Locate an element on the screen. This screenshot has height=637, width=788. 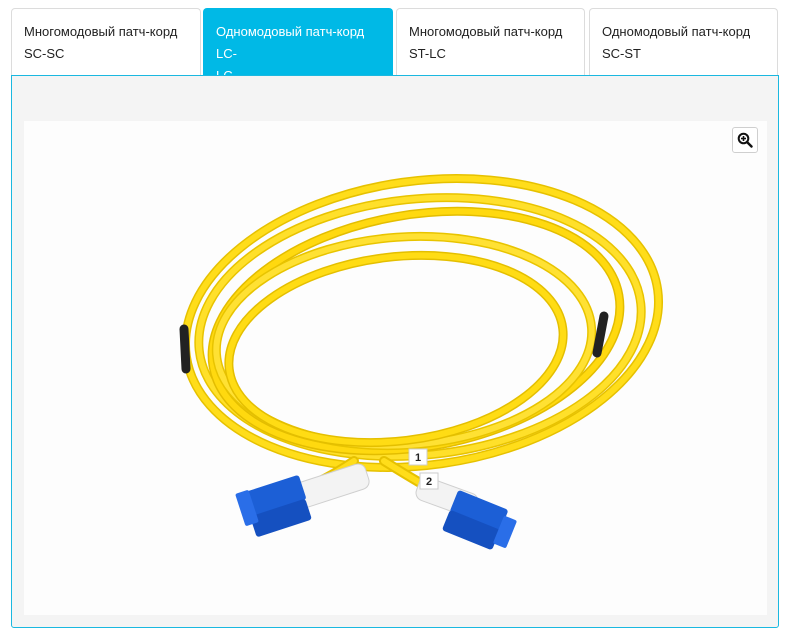
lc-connector-left is located at coordinates (273, 506).